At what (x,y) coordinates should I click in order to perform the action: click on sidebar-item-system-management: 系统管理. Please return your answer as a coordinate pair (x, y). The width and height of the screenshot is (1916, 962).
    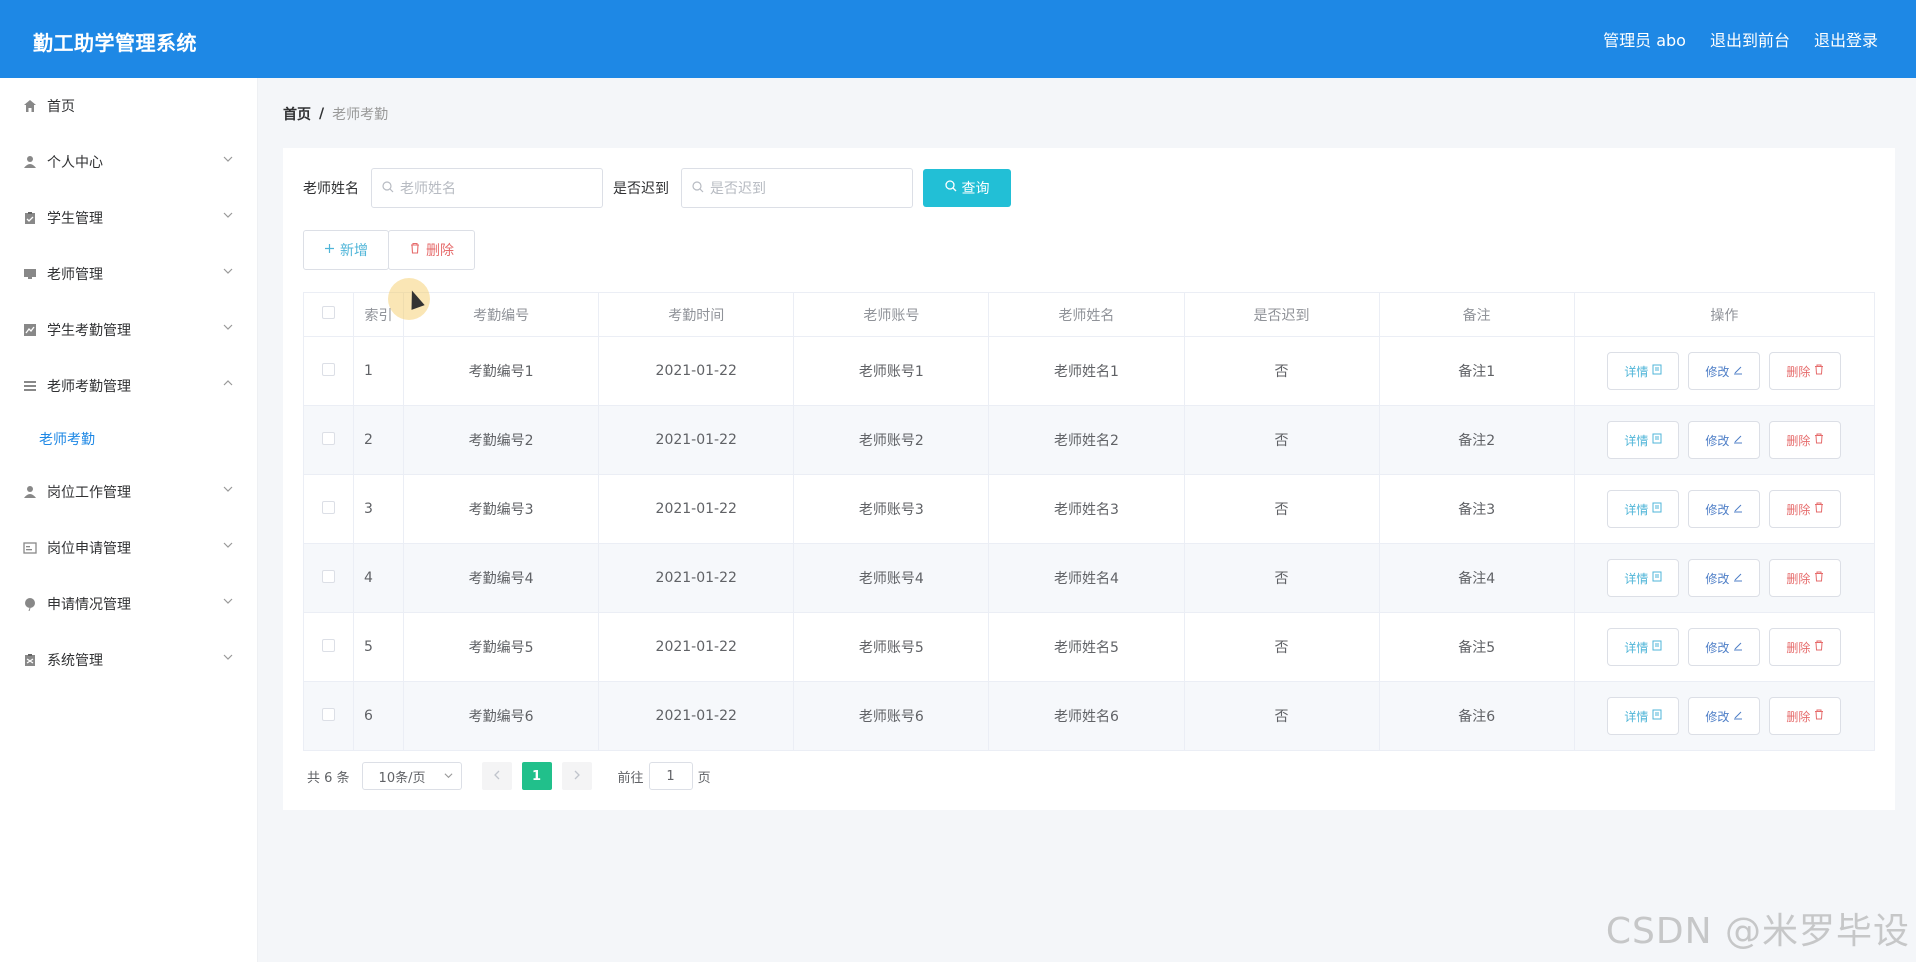
    Looking at the image, I should click on (128, 660).